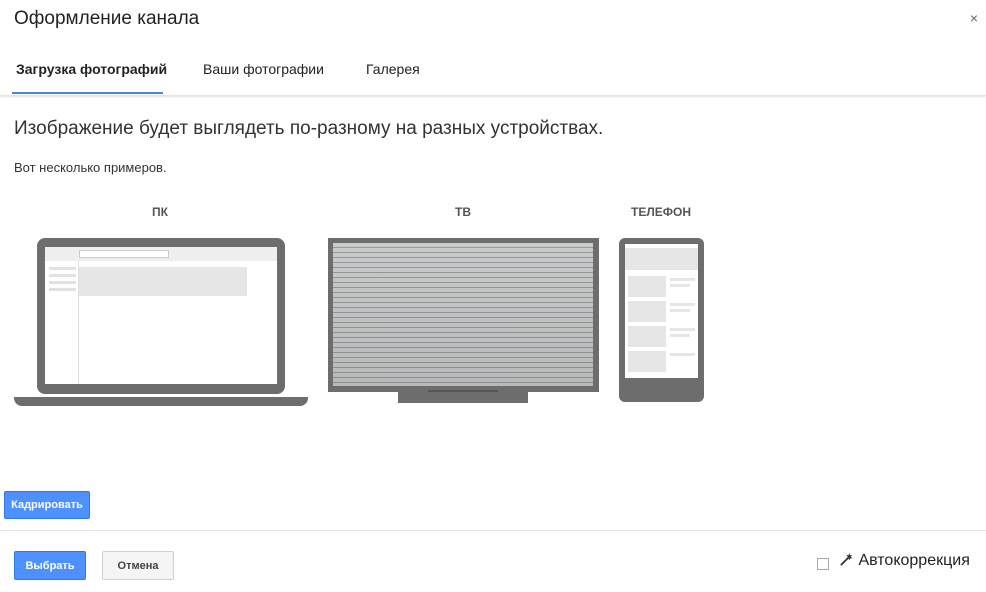 This screenshot has height=592, width=986. I want to click on tv-banner-image, so click(463, 314).